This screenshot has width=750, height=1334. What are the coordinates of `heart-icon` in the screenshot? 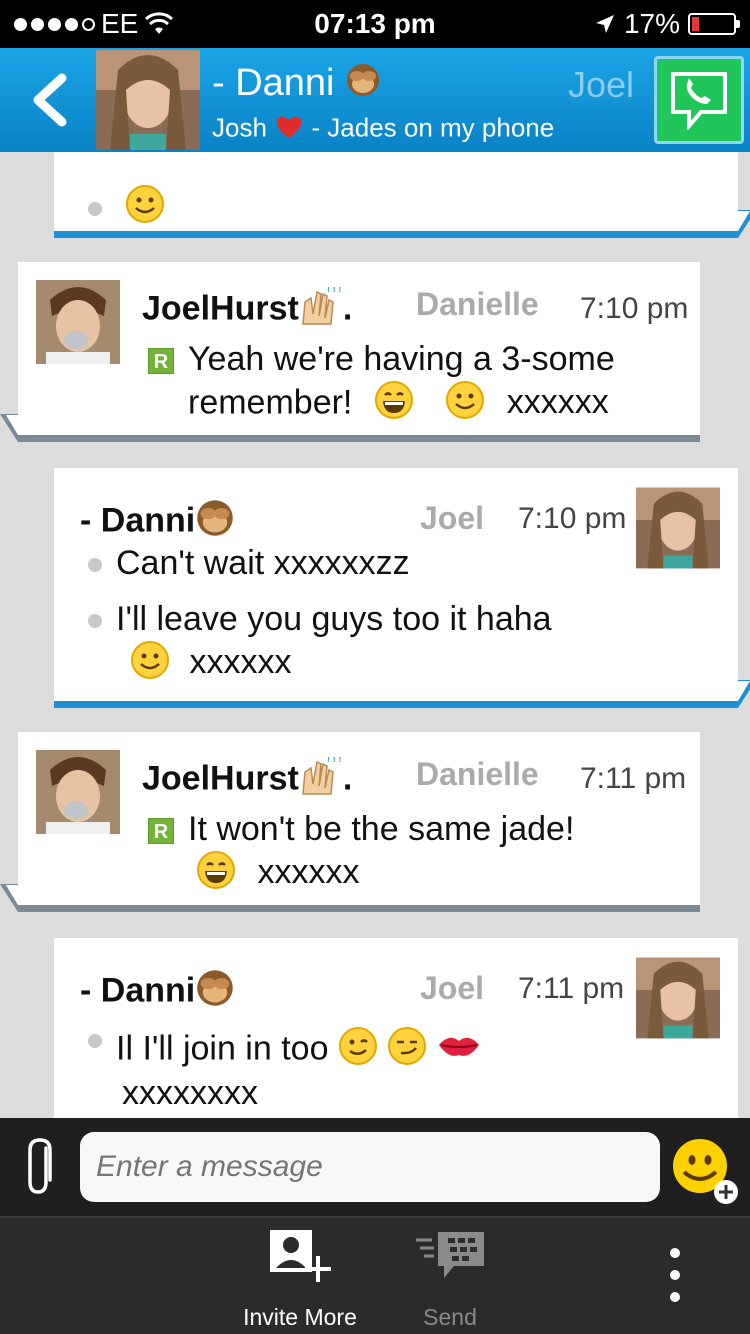 It's located at (289, 129).